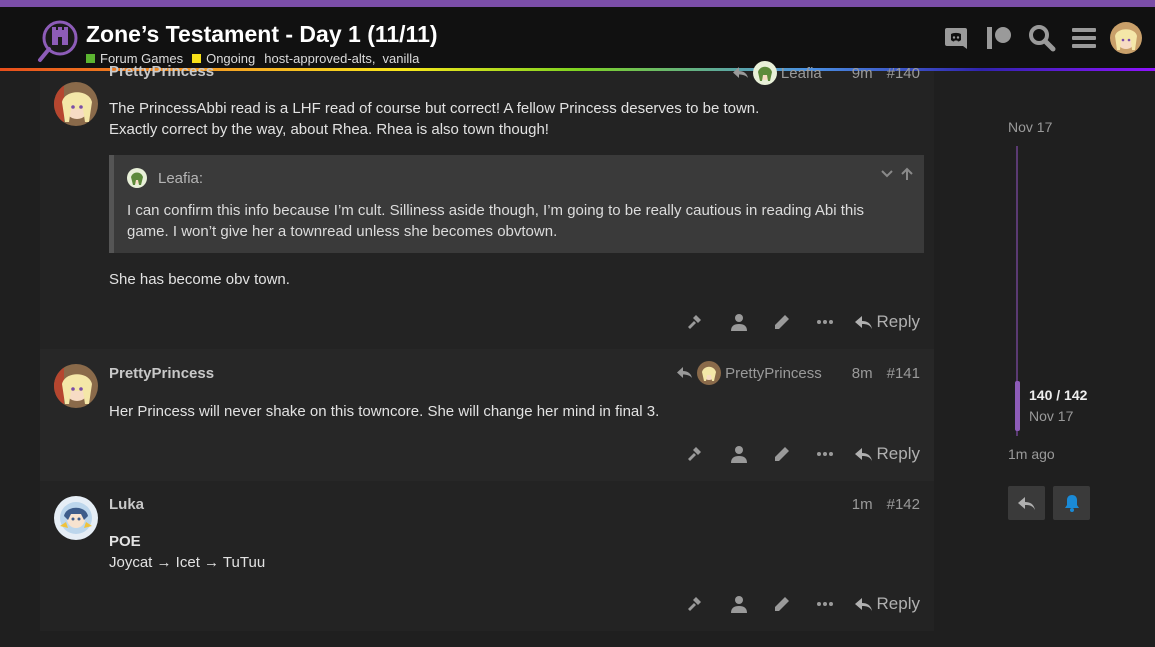  Describe the element at coordinates (197, 58) in the screenshot. I see `subcategory-color-swatch` at that location.